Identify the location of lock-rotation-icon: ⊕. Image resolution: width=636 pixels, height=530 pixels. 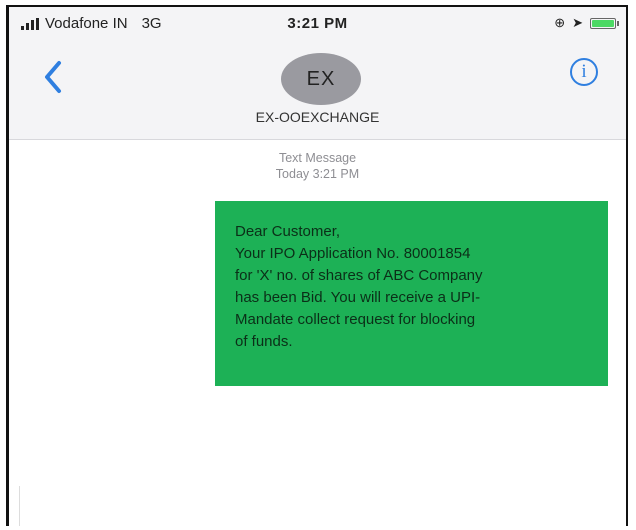
(560, 22).